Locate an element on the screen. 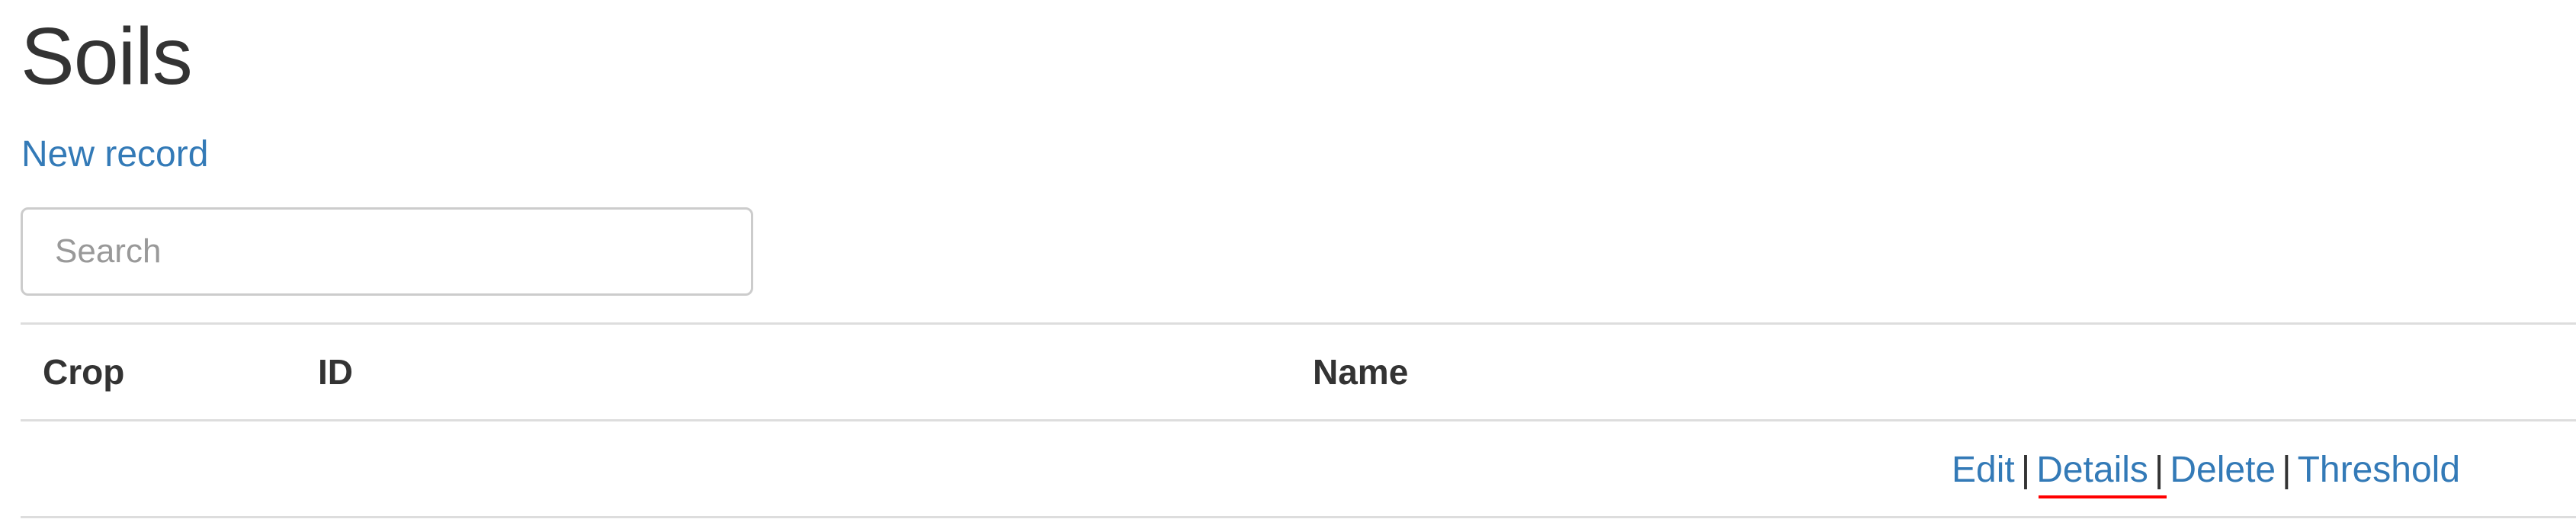  row-divider is located at coordinates (1298, 517).